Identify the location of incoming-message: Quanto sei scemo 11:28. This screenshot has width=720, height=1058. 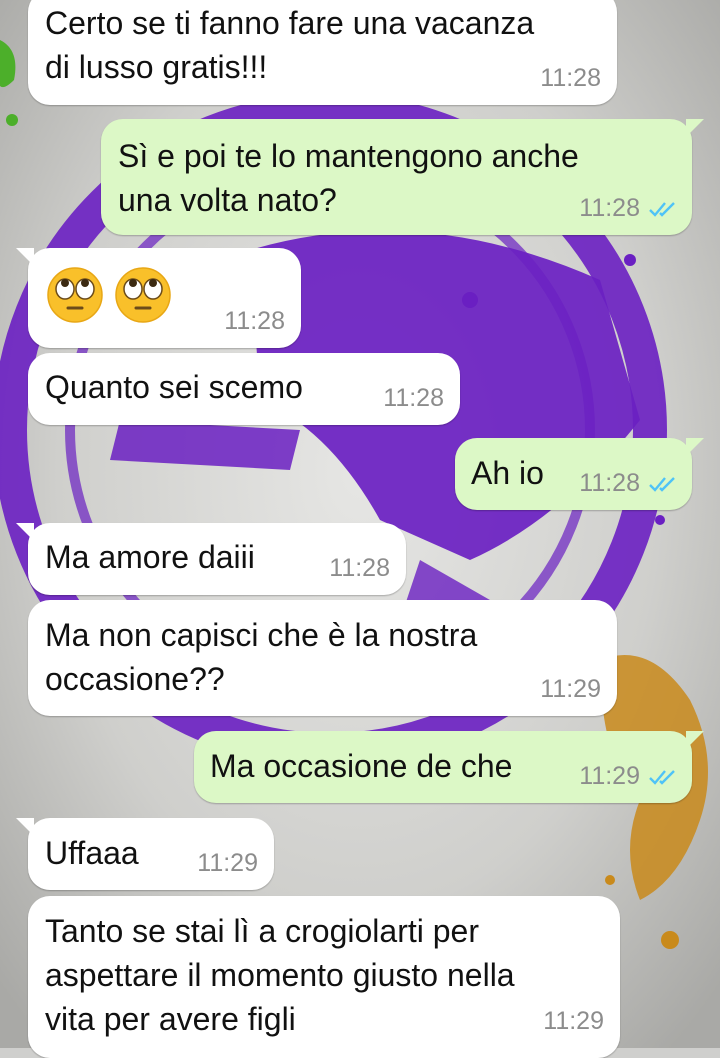
(244, 389).